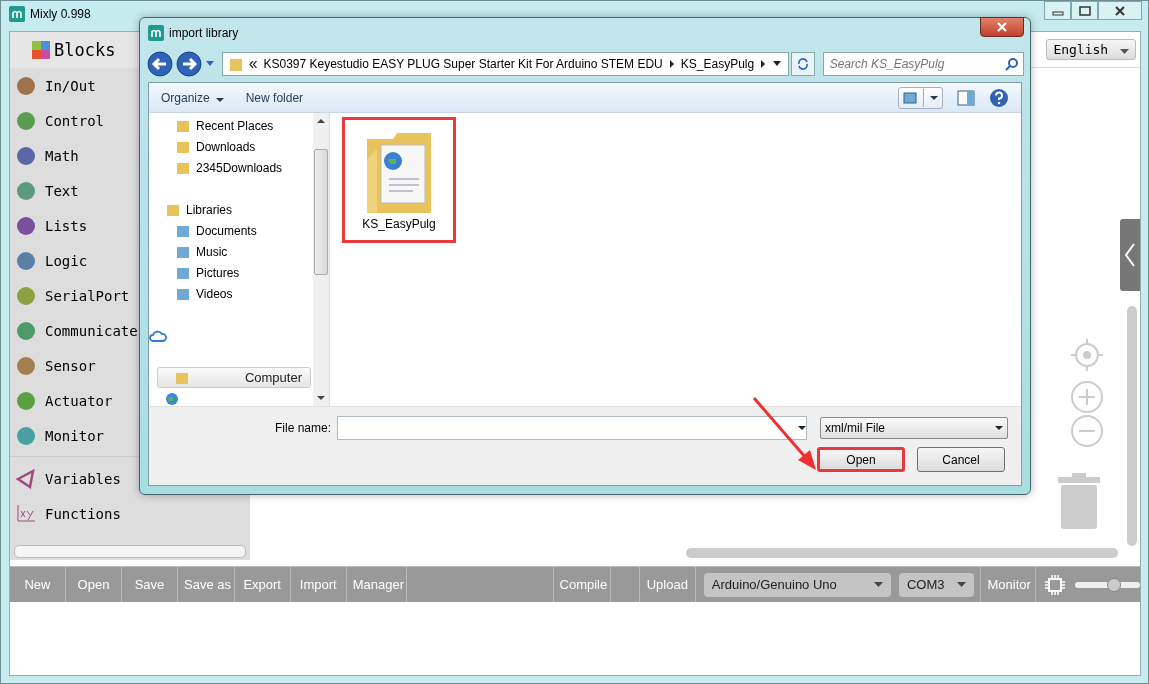  Describe the element at coordinates (158, 335) in the screenshot. I see `cloud-icon` at that location.